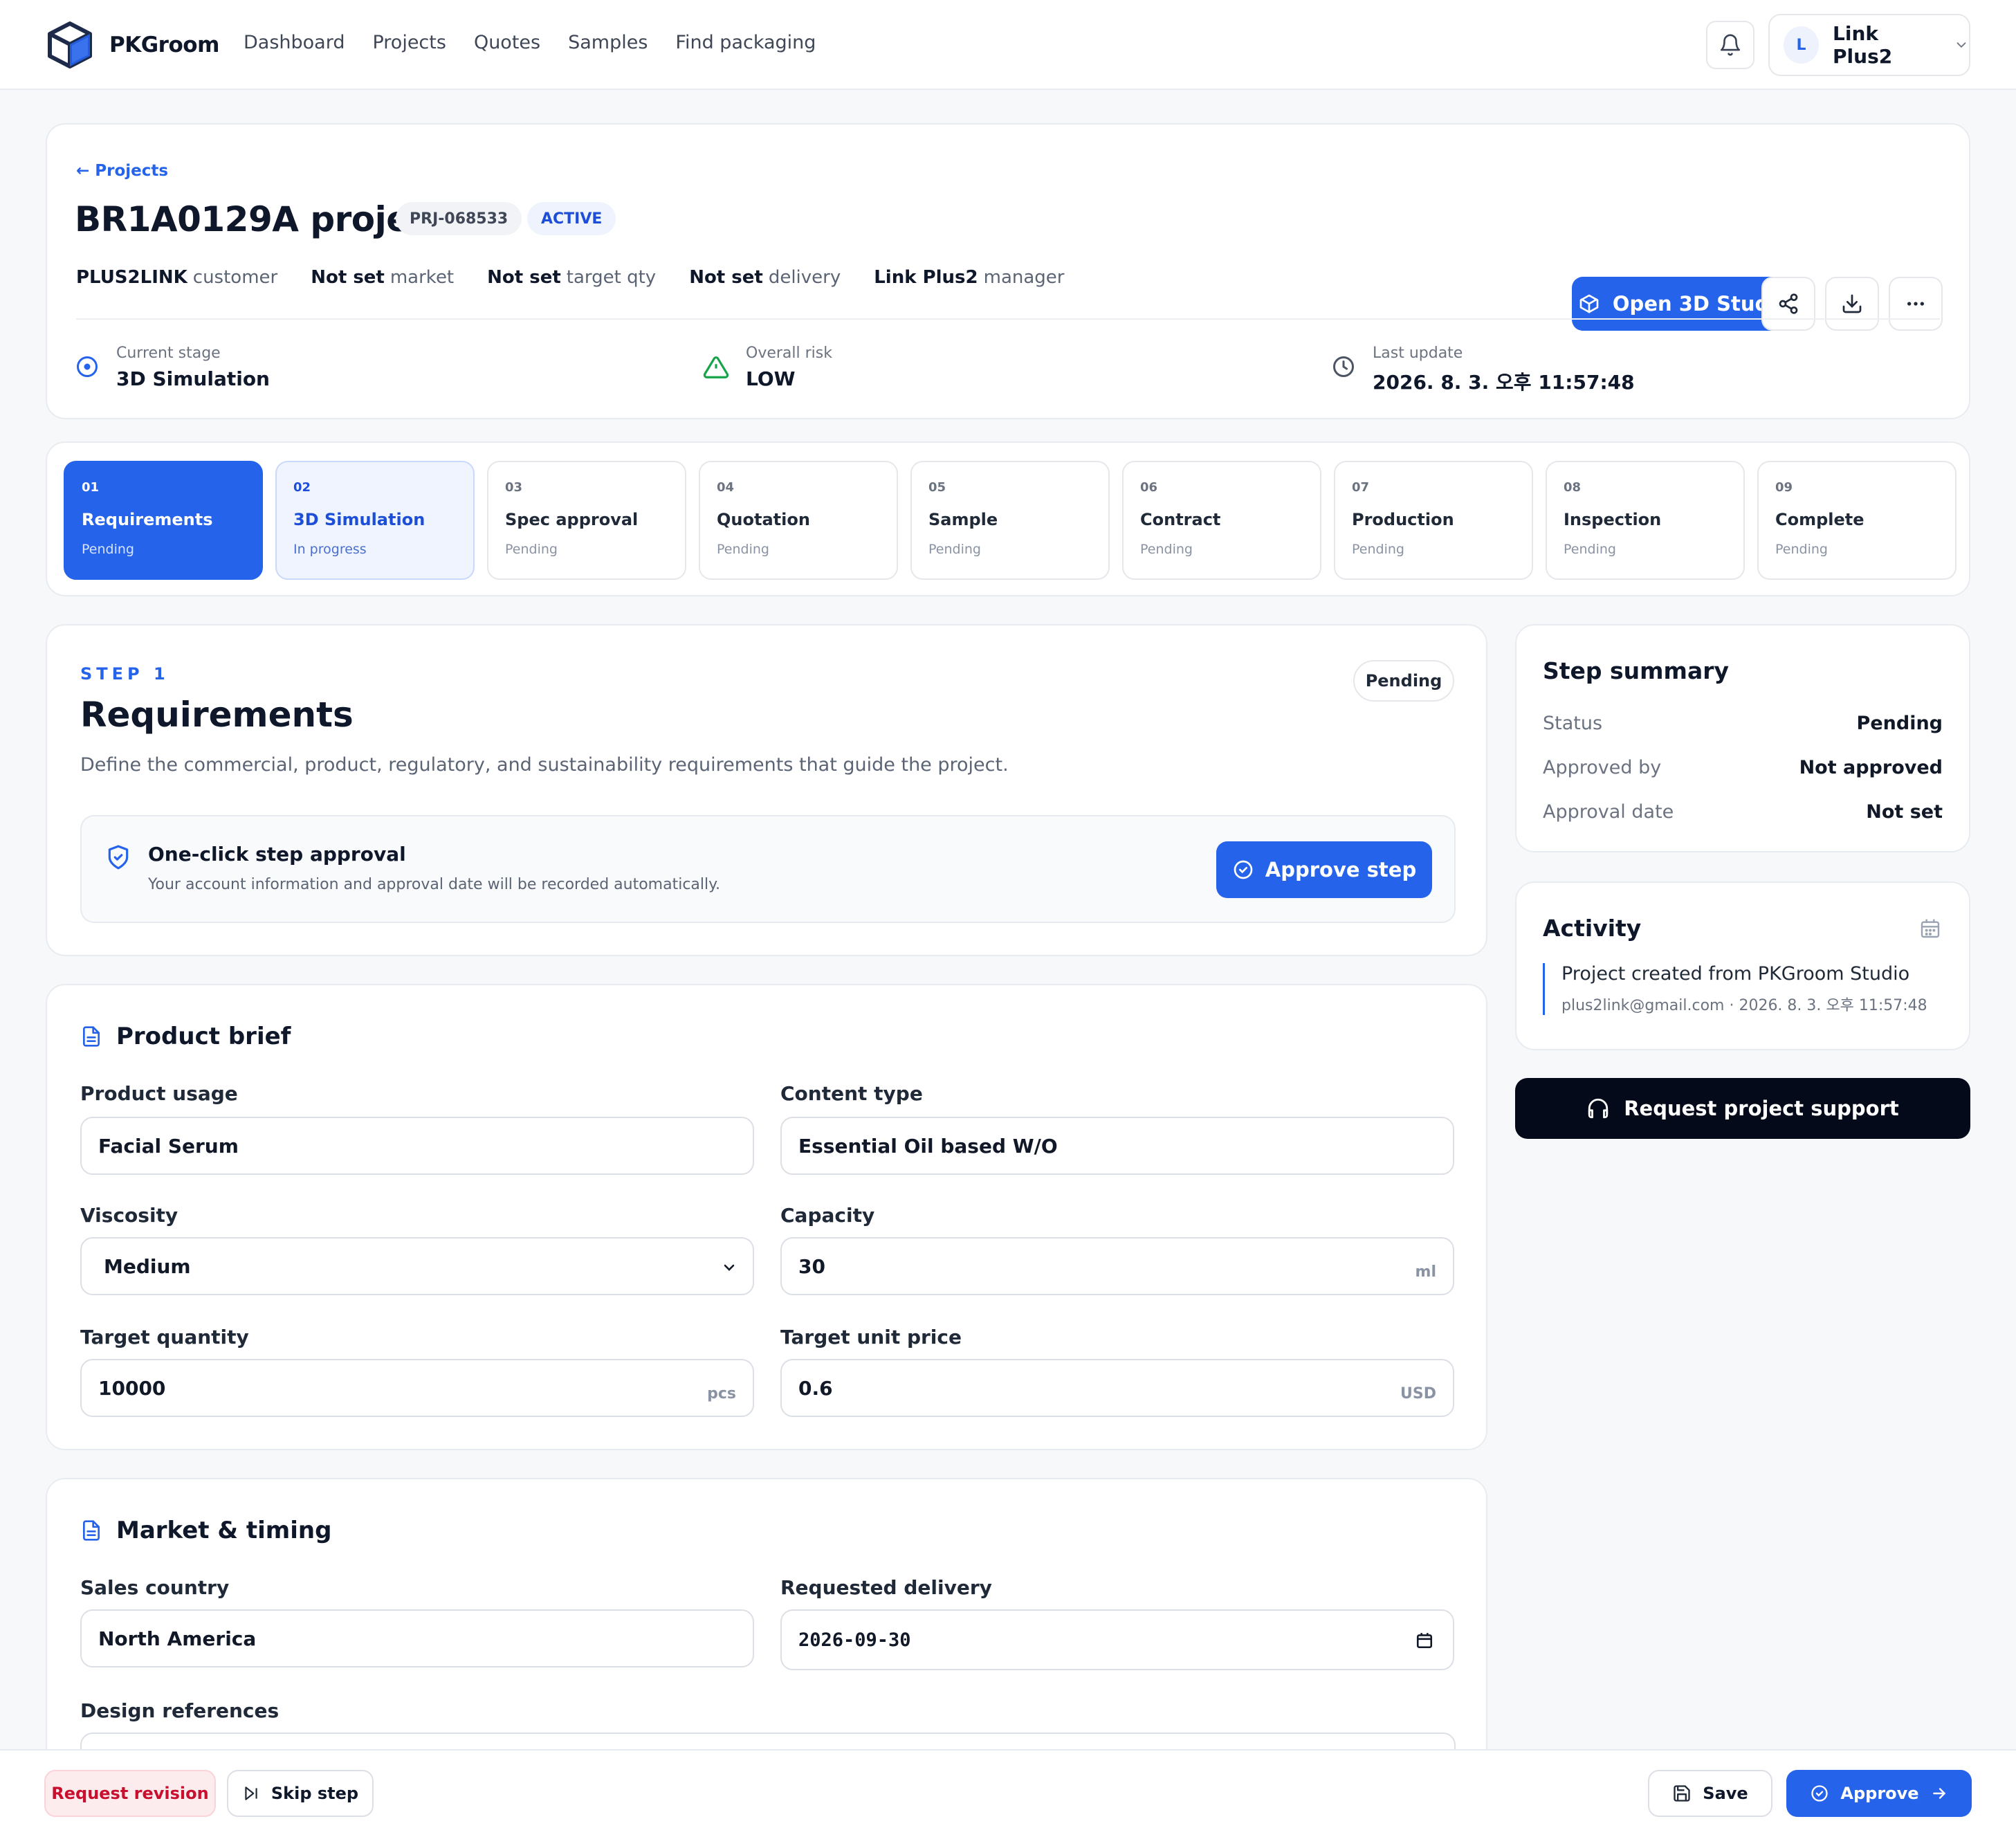 The height and width of the screenshot is (1828, 2016). I want to click on back-to-projects-link: ← Projects, so click(122, 171).